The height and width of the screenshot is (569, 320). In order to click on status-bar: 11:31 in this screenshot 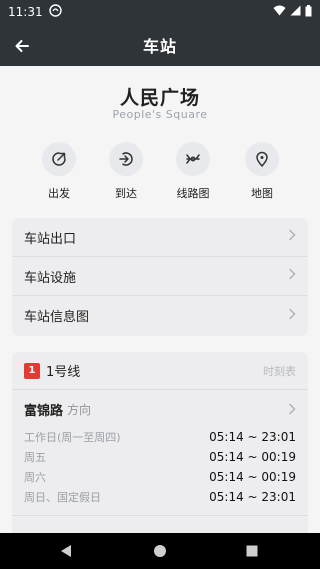, I will do `click(160, 12)`.